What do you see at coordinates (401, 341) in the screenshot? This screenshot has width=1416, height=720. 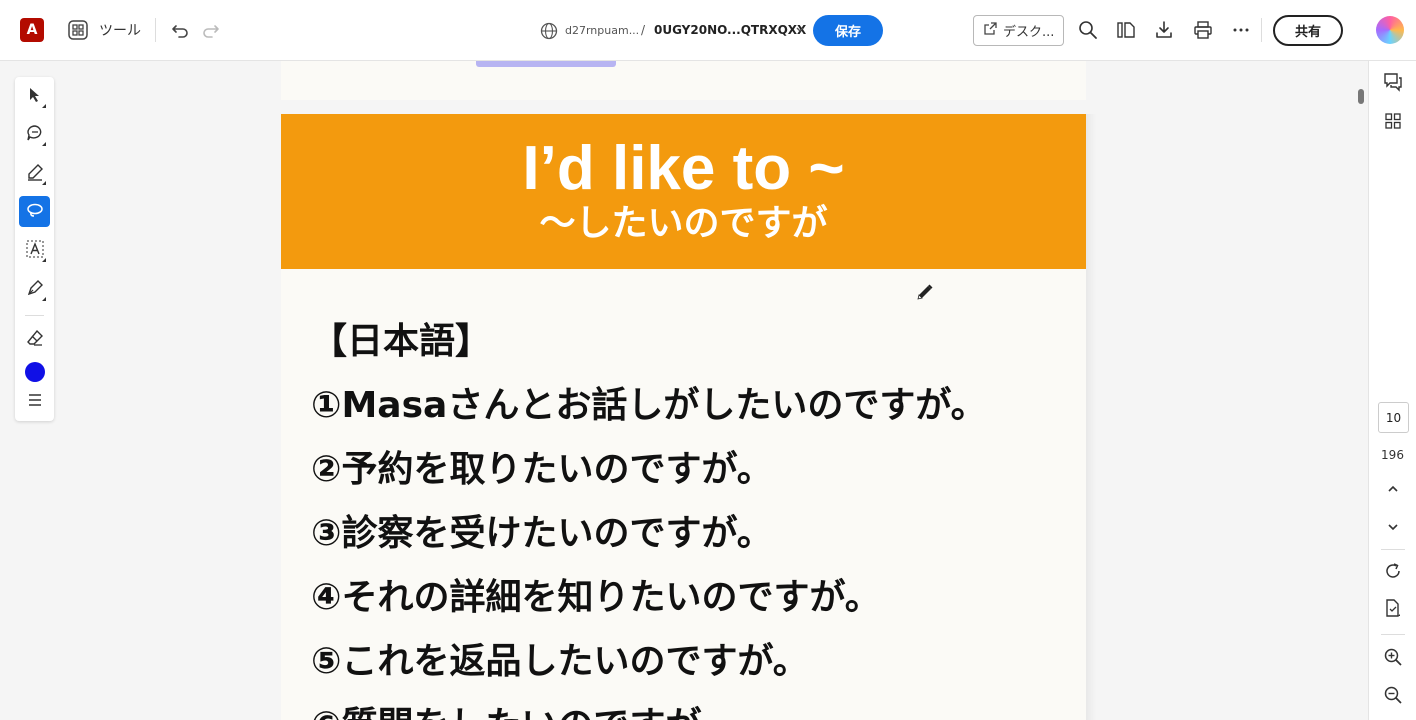 I see `section-heading: 【日本語】` at bounding box center [401, 341].